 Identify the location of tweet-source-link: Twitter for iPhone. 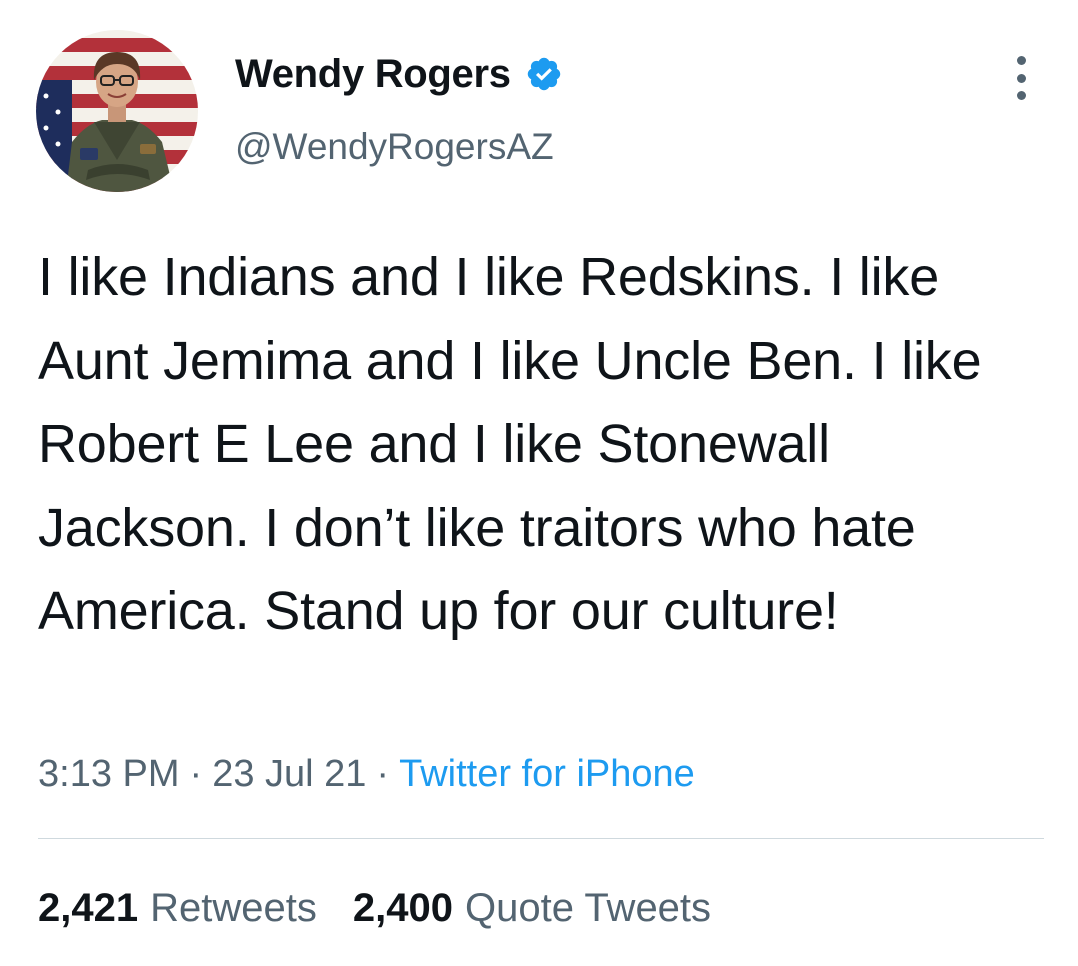
(547, 774).